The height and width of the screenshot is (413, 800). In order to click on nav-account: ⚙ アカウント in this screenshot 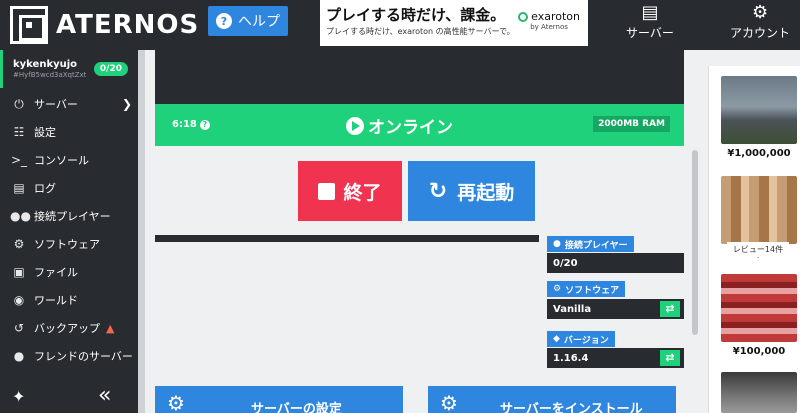, I will do `click(760, 21)`.